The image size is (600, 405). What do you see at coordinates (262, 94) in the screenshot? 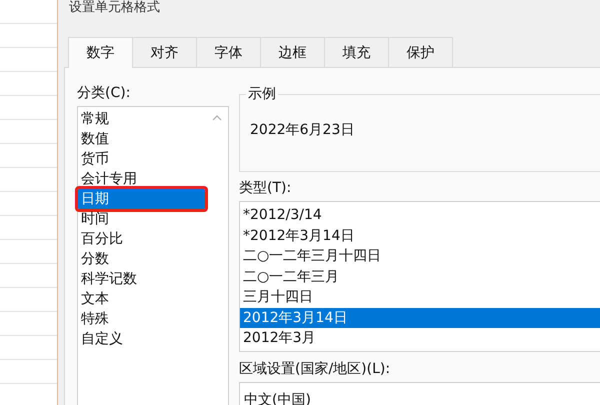
I see `sample-title: 示例` at bounding box center [262, 94].